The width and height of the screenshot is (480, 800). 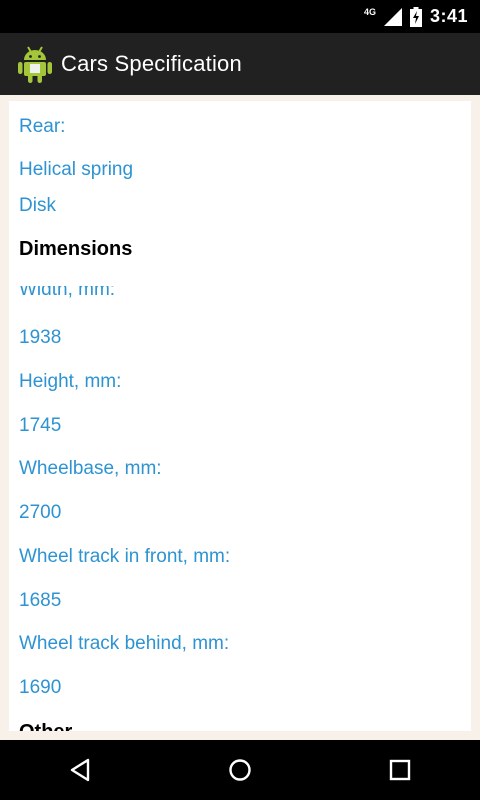 I want to click on status-icons: 4G 3:41, so click(x=416, y=16).